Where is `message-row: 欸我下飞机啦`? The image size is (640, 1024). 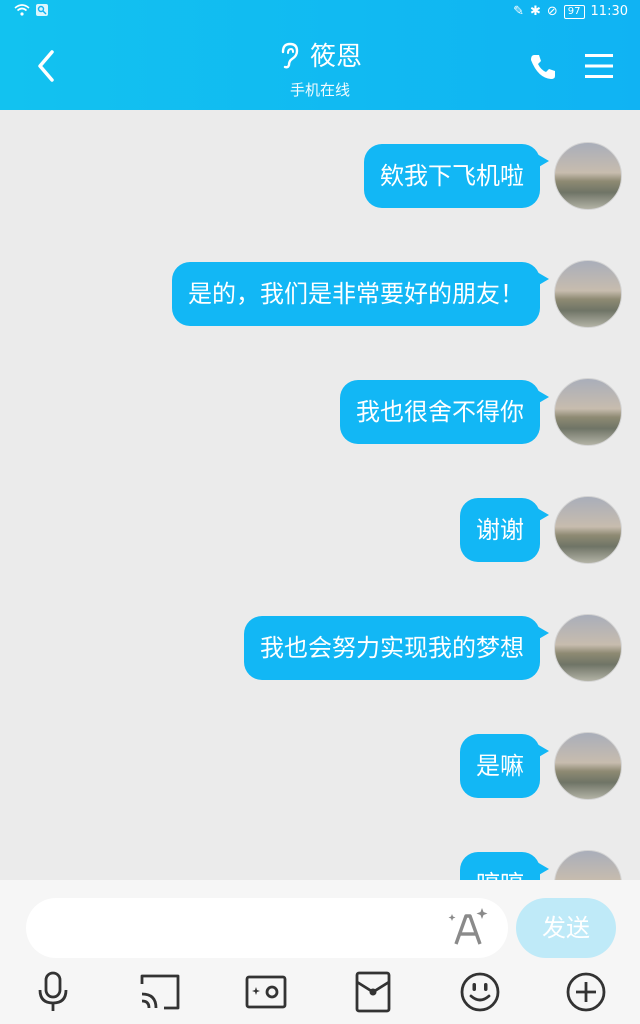 message-row: 欸我下飞机啦 is located at coordinates (493, 176).